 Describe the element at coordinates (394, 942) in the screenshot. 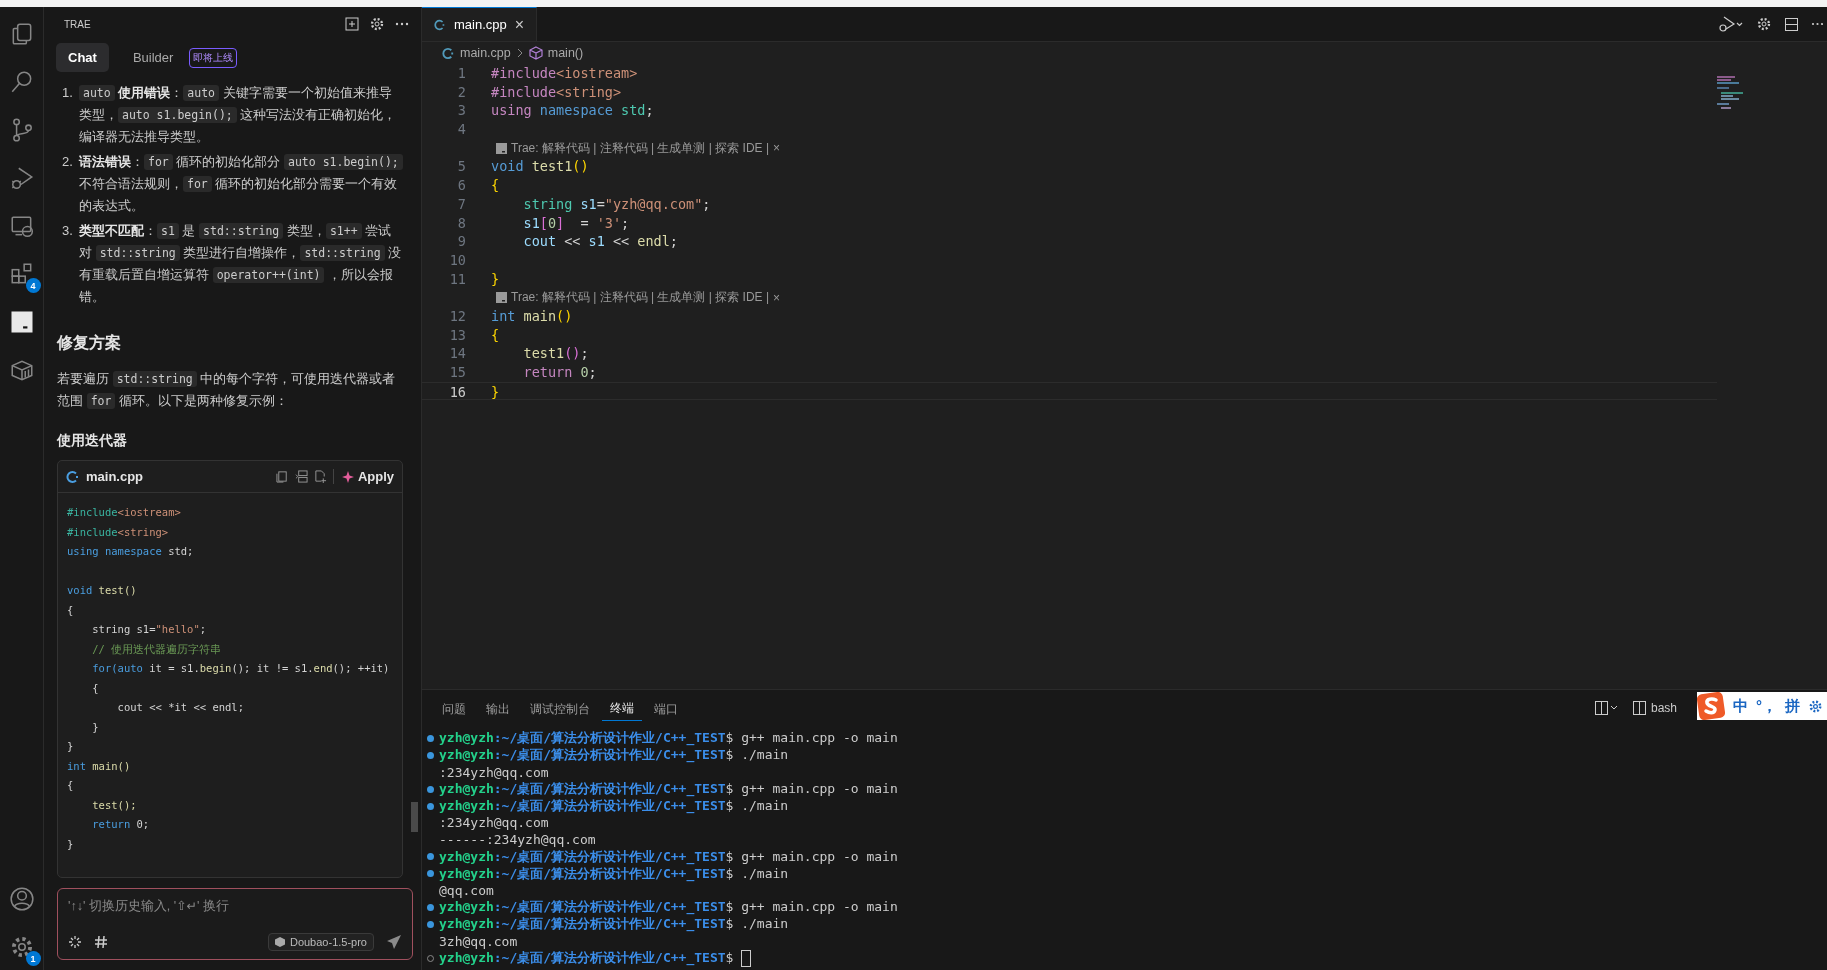

I see `send-icon` at that location.